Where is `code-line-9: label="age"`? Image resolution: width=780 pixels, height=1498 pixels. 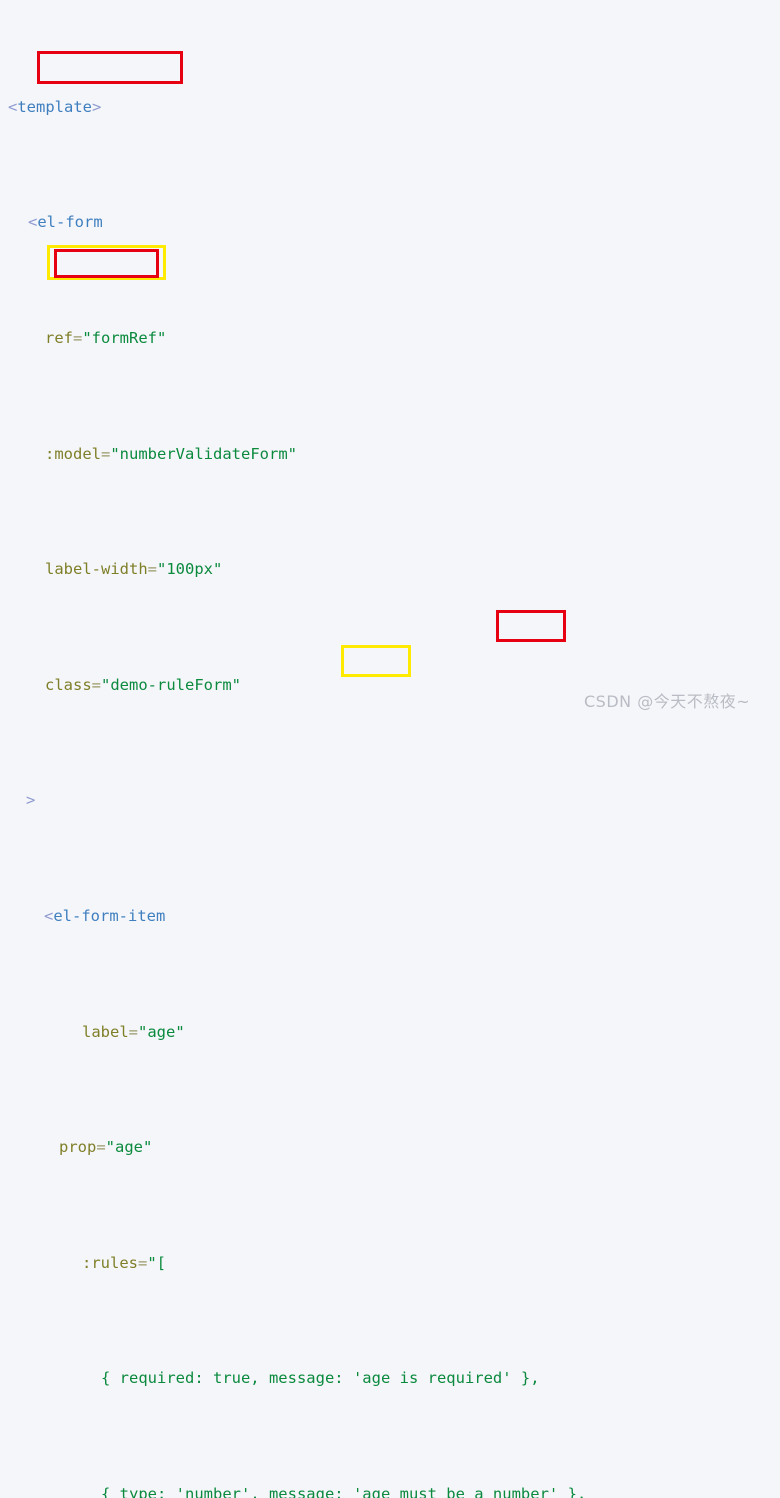
code-line-9: label="age" is located at coordinates (133, 1031).